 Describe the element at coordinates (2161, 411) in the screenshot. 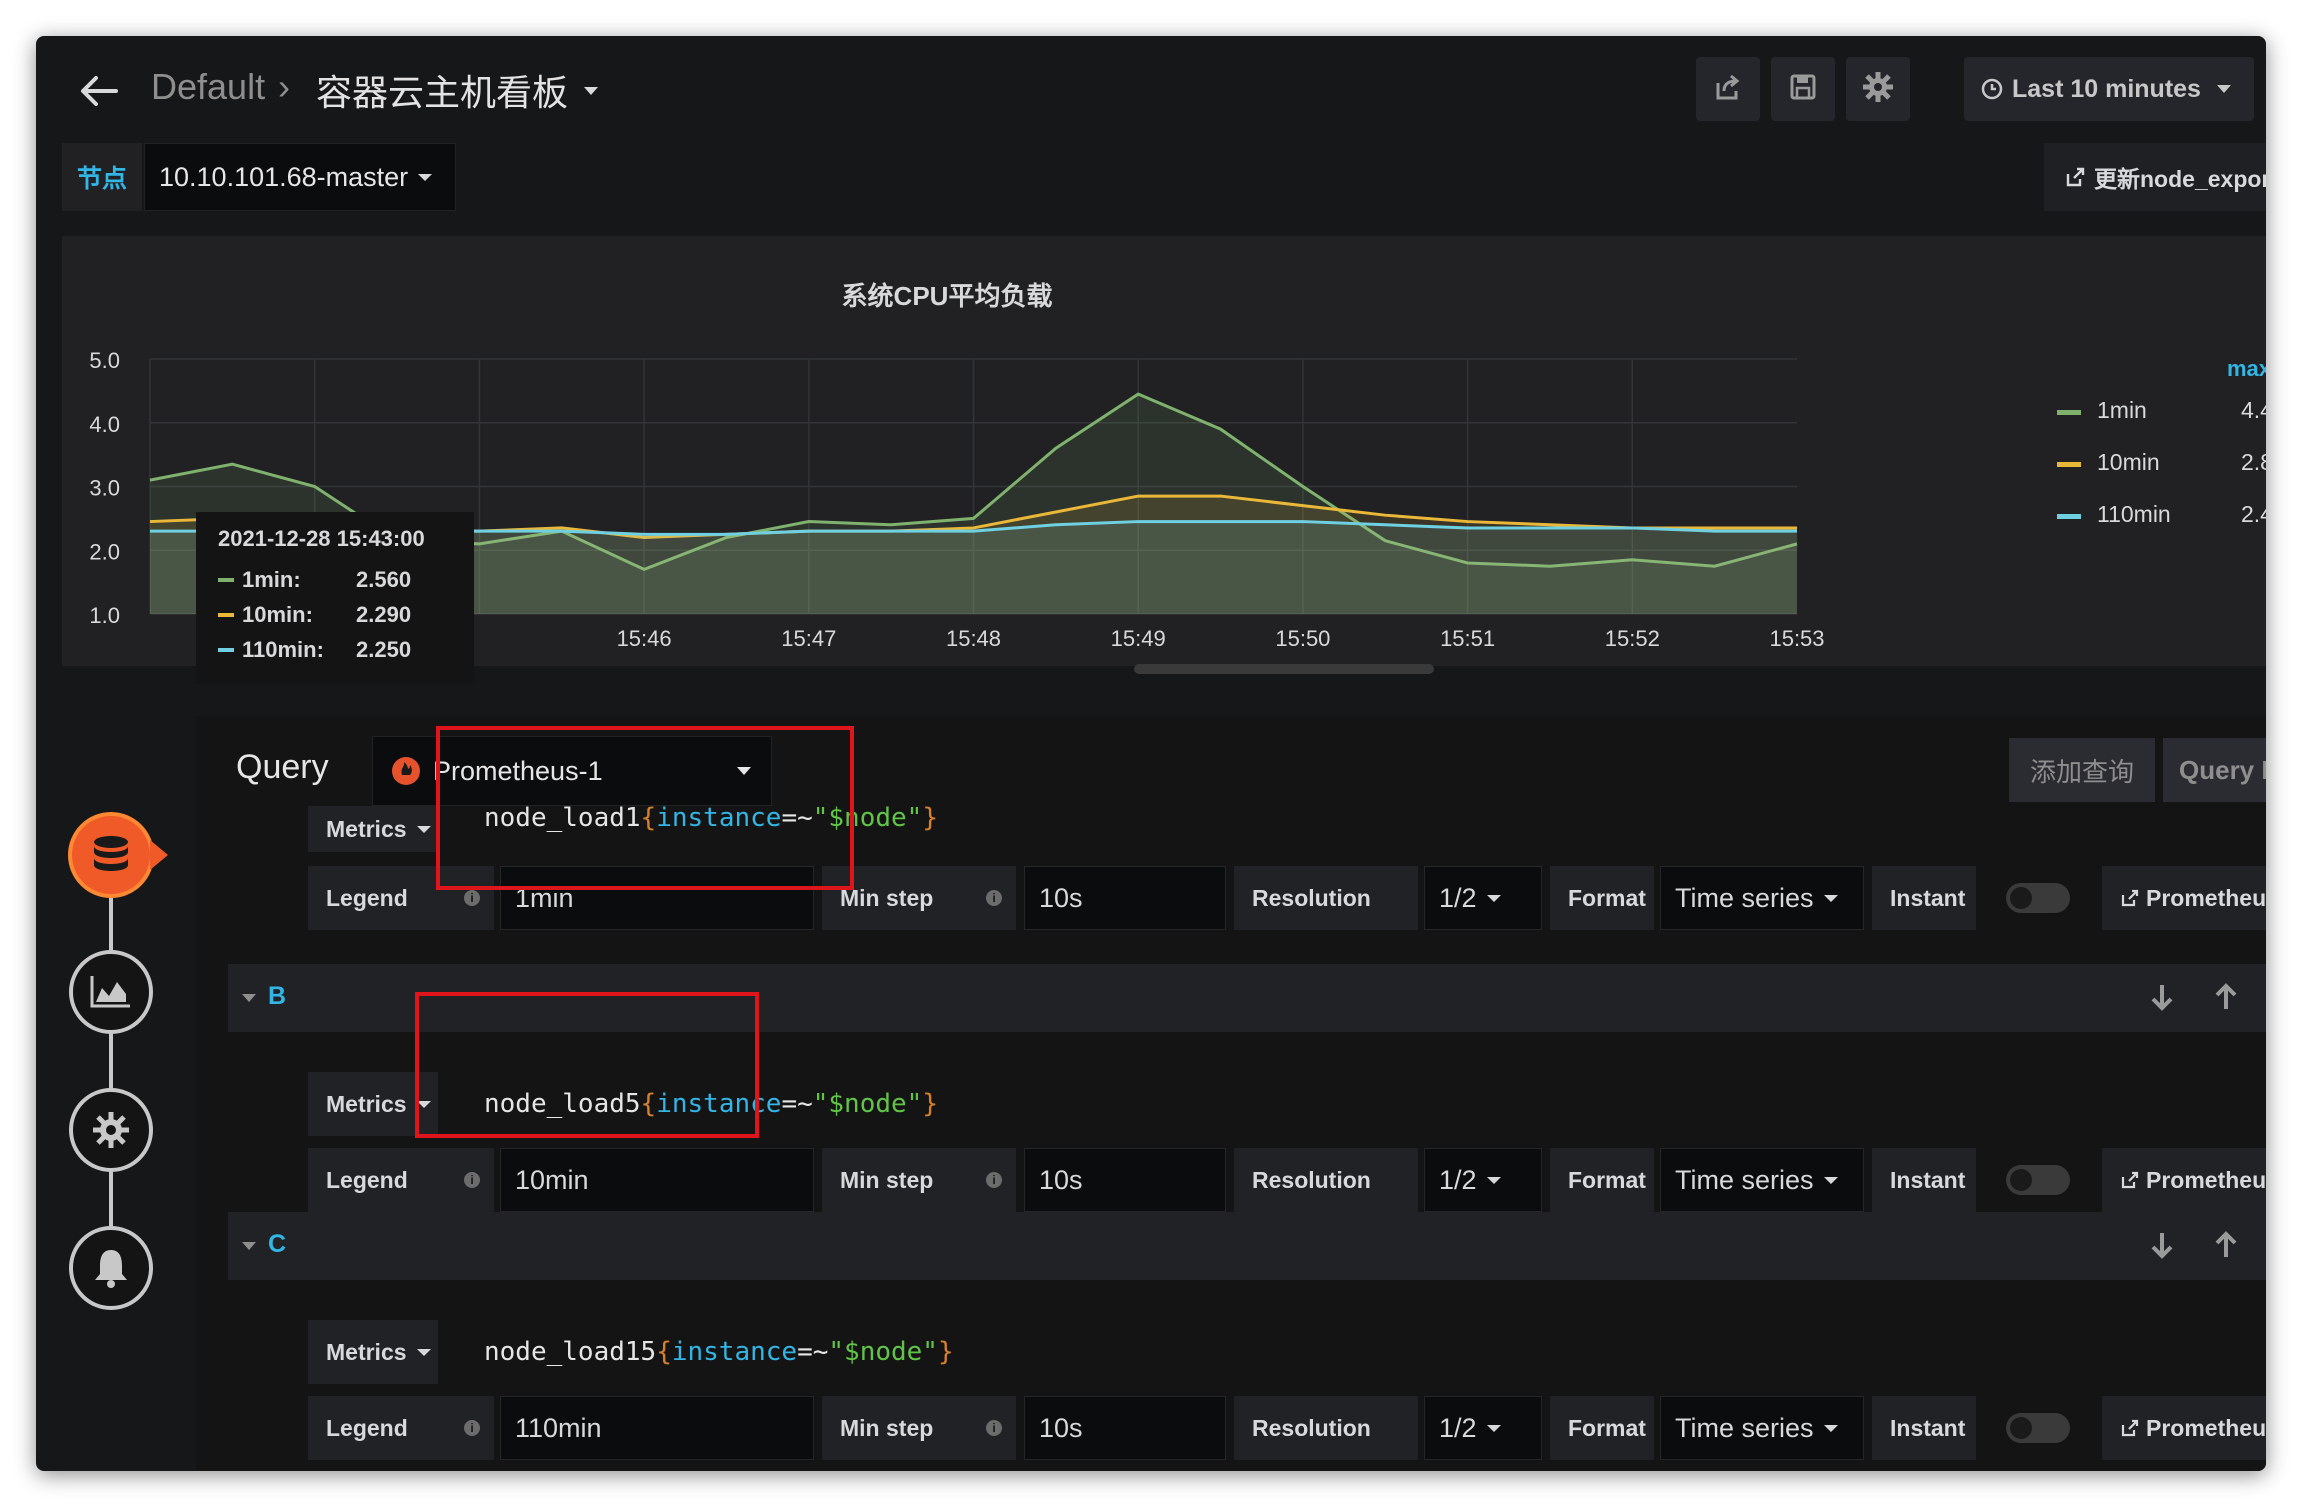

I see `legend-item: 1min 4.450` at that location.